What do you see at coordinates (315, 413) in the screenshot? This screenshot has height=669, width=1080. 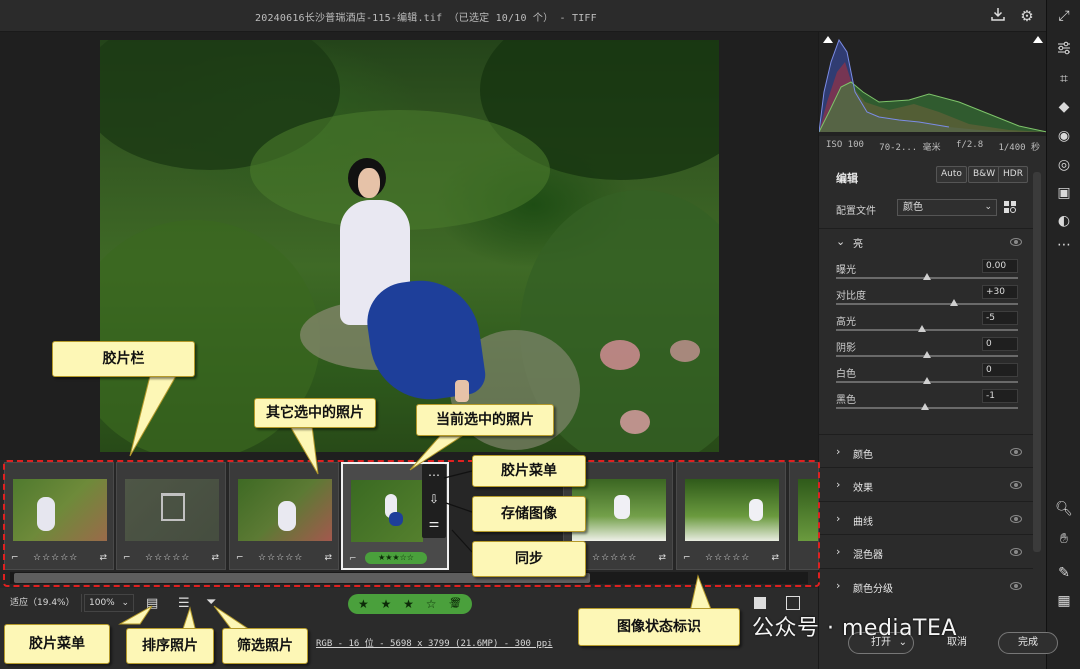 I see `callout-other-selected: 其它选中的照片` at bounding box center [315, 413].